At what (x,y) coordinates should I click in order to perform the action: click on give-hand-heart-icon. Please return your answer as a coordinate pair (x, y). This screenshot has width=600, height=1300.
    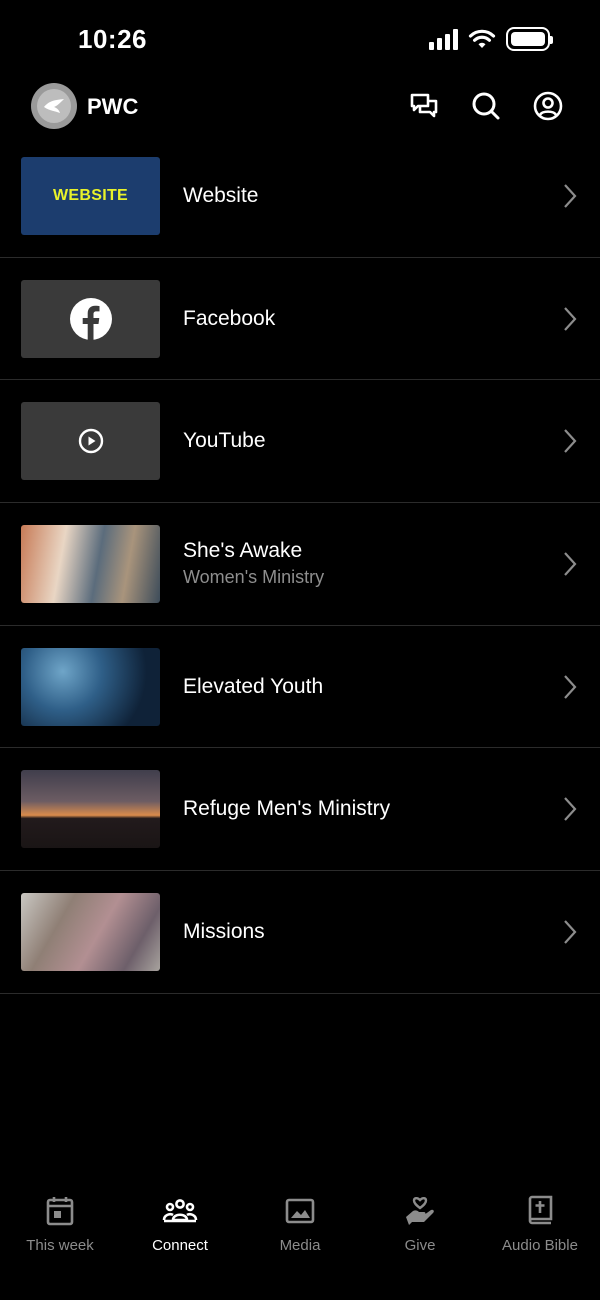
    Looking at the image, I should click on (420, 1211).